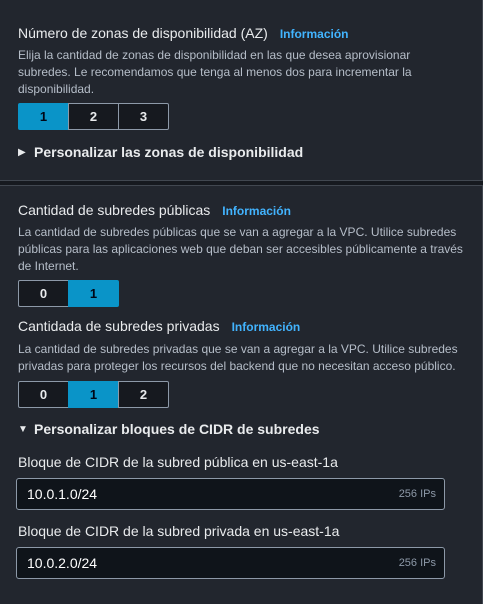 The width and height of the screenshot is (483, 604). I want to click on public-cidr-value: 10.0.1.0/24, so click(62, 494).